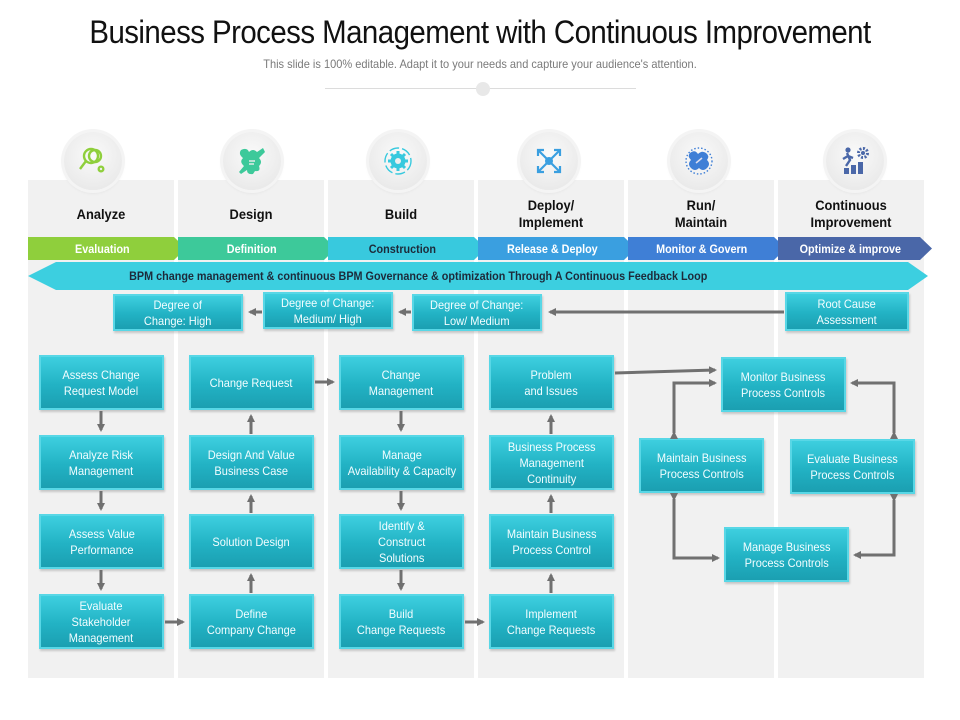  I want to click on change-request-box: Change Request, so click(251, 382).